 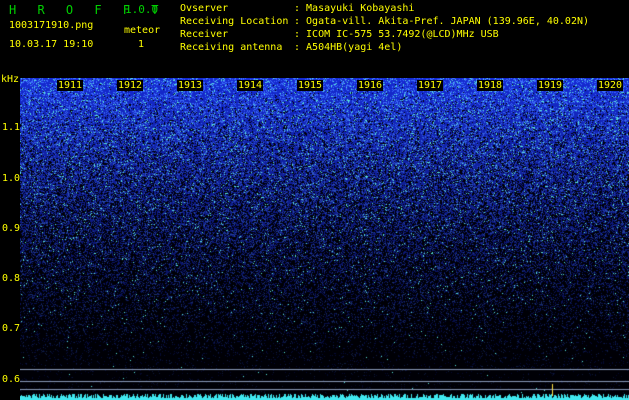 What do you see at coordinates (310, 85) in the screenshot?
I see `x-tick-label: 1915` at bounding box center [310, 85].